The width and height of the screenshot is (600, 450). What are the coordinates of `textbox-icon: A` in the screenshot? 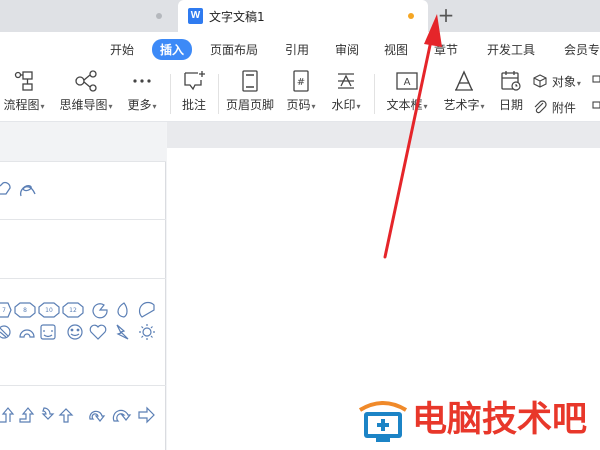 It's located at (407, 81).